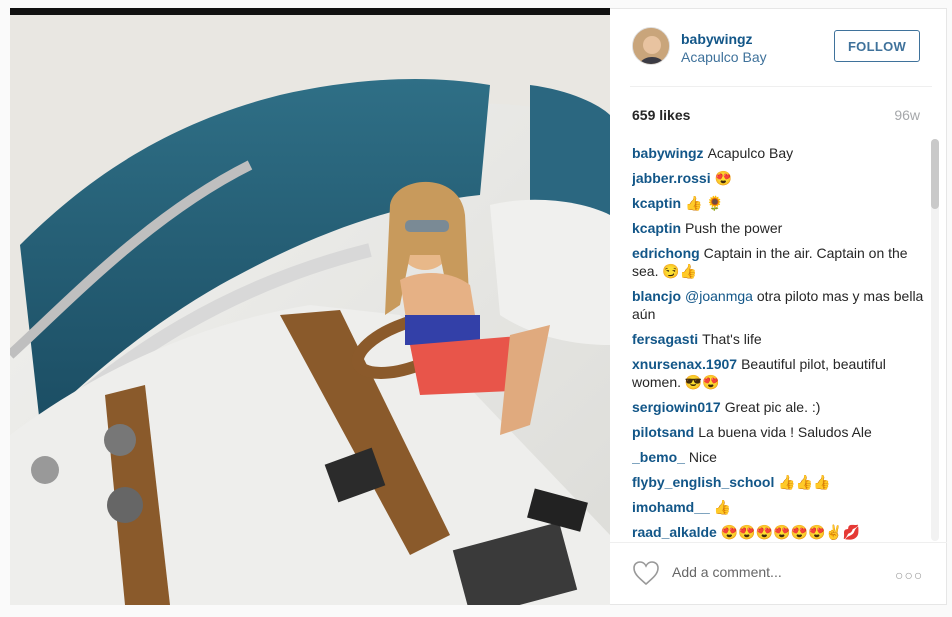 The height and width of the screenshot is (617, 952). Describe the element at coordinates (310, 11) in the screenshot. I see `photo-top-edge` at that location.